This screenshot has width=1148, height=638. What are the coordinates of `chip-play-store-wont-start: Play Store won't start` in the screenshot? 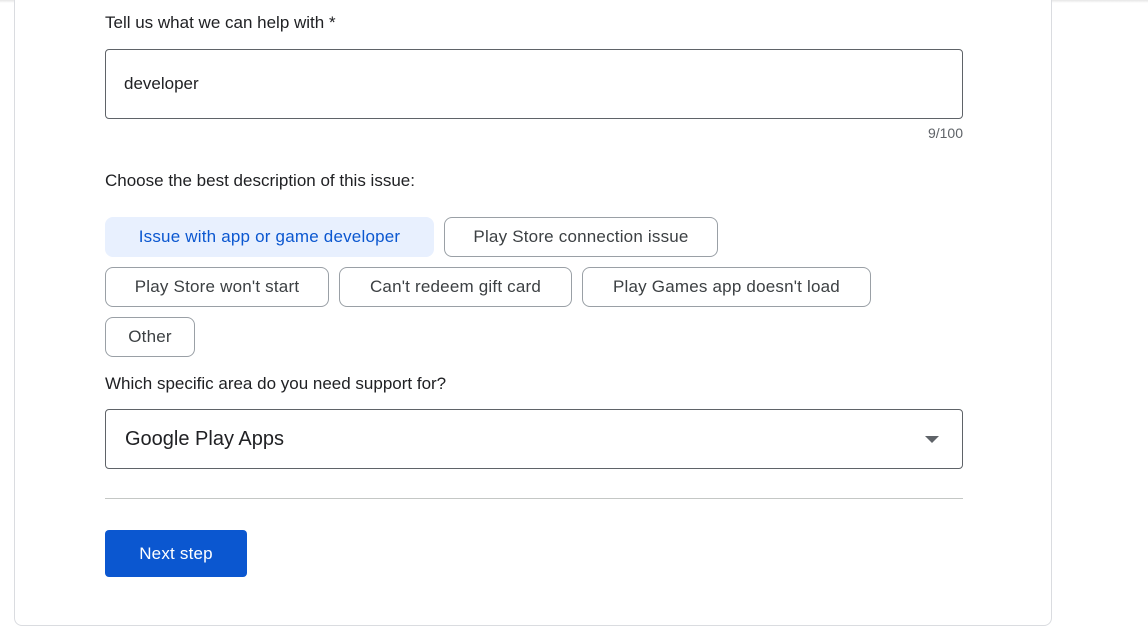 It's located at (217, 287).